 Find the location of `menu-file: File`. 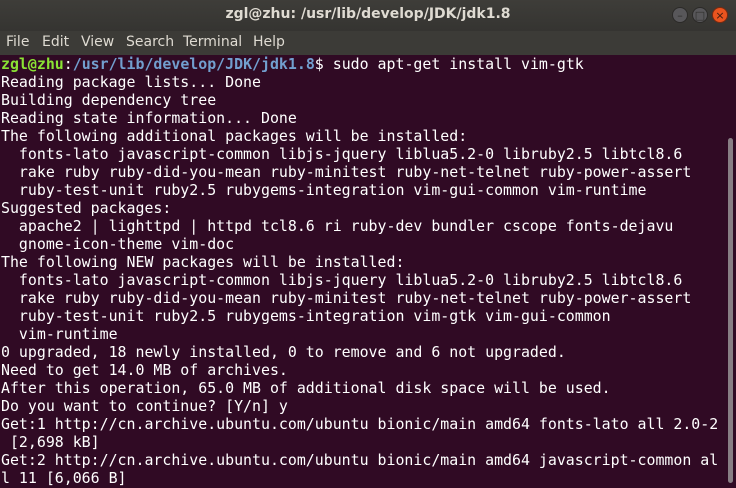

menu-file: File is located at coordinates (17, 42).